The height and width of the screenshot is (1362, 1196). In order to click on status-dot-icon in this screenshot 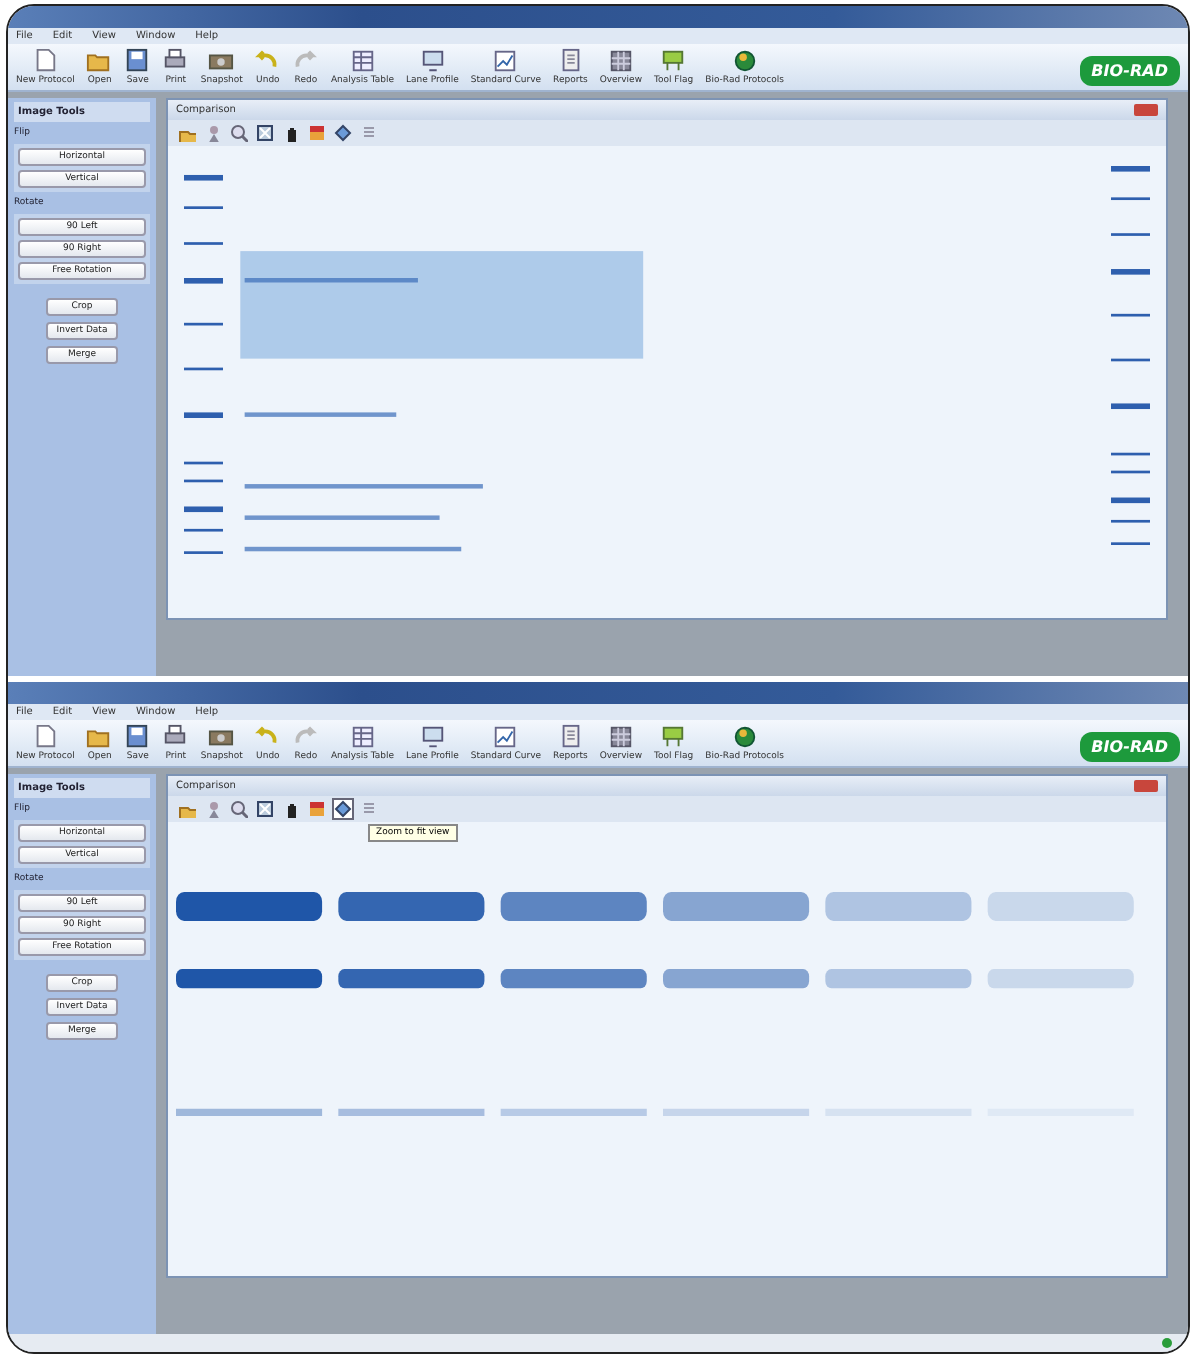, I will do `click(1167, 1343)`.